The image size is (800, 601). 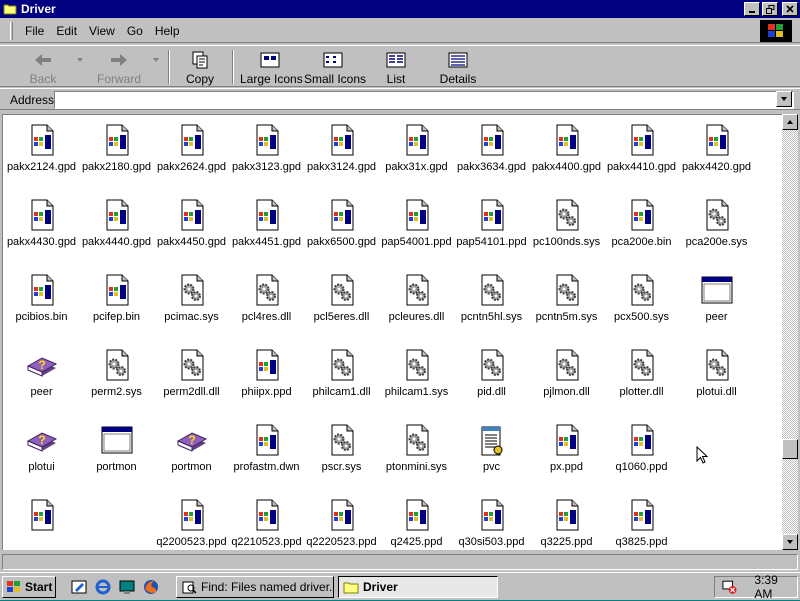 What do you see at coordinates (151, 587) in the screenshot?
I see `firefox-icon` at bounding box center [151, 587].